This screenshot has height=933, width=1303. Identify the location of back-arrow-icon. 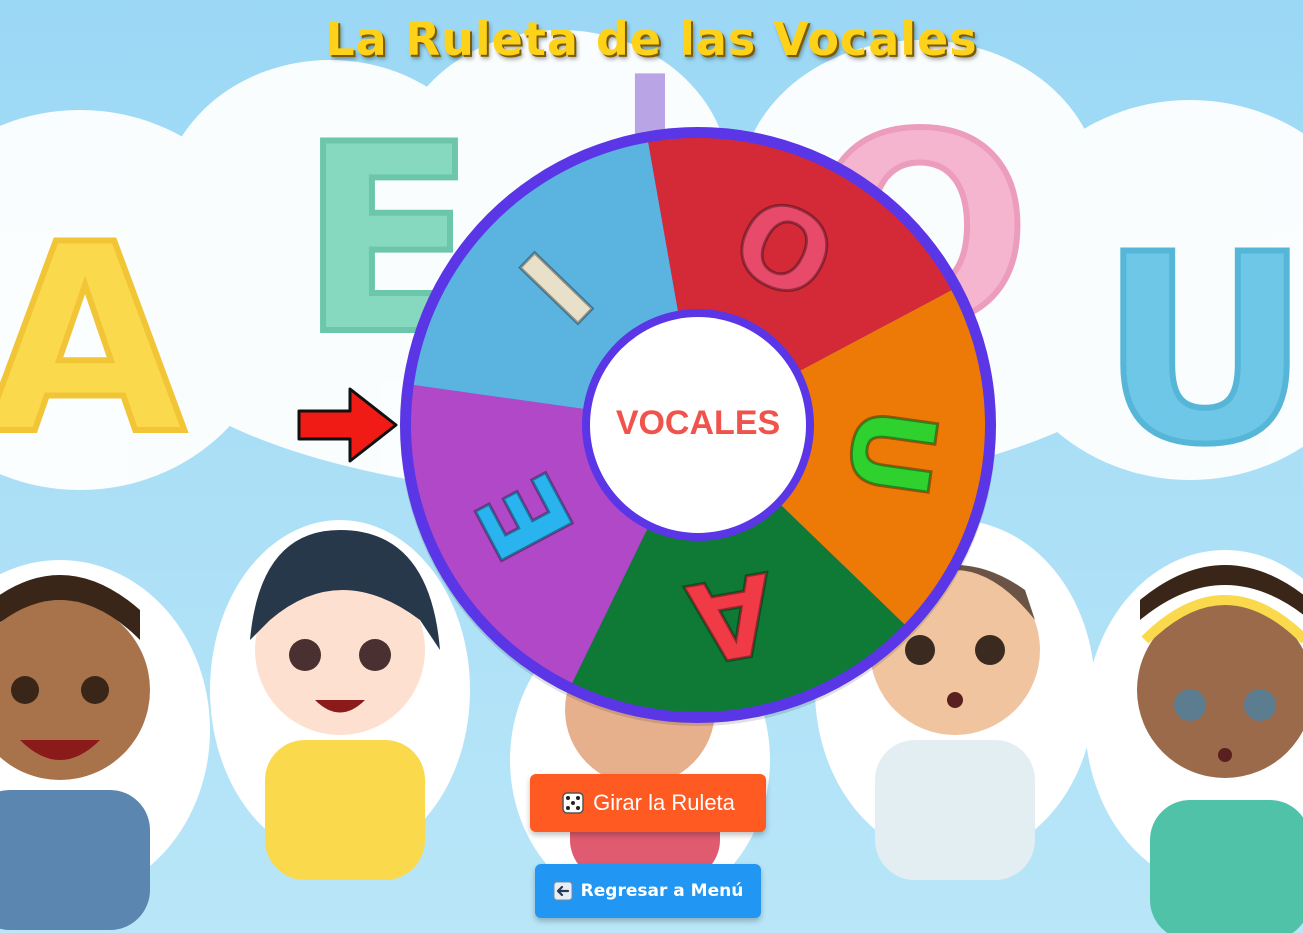
(563, 891).